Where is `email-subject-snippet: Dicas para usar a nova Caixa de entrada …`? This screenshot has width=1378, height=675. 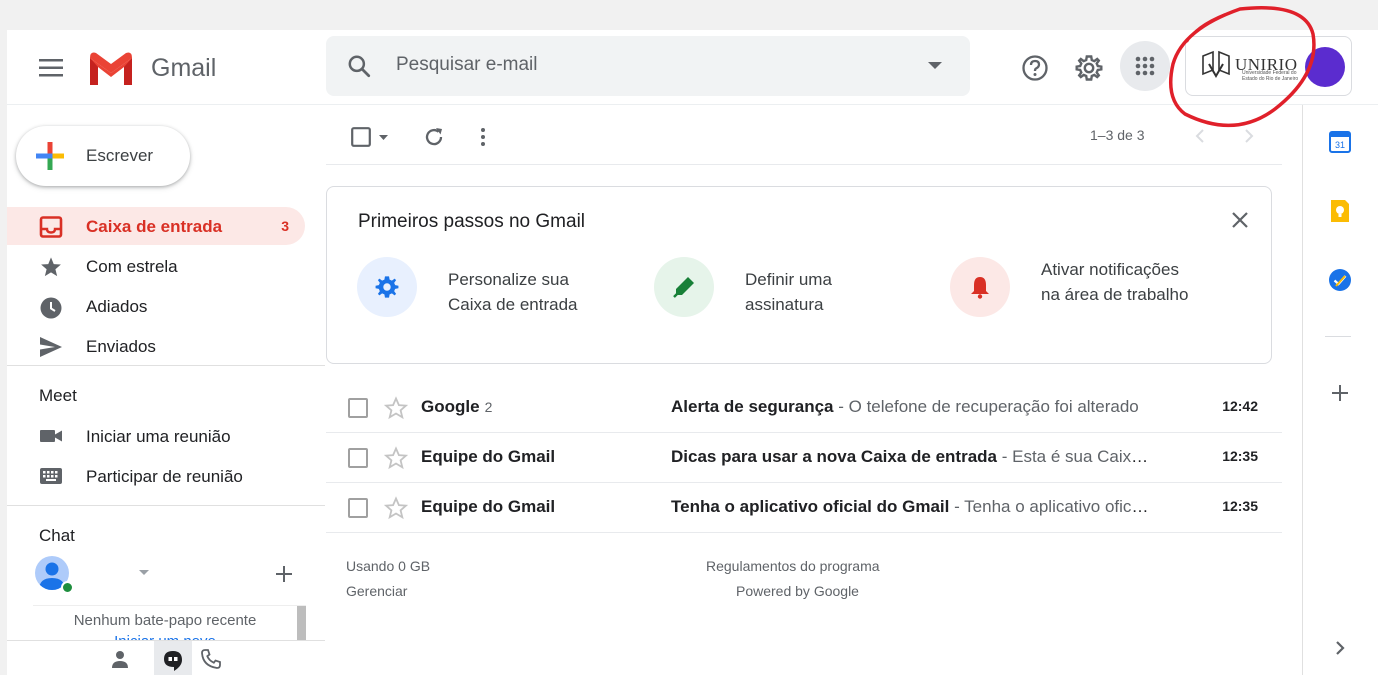 email-subject-snippet: Dicas para usar a nova Caixa de entrada … is located at coordinates (911, 457).